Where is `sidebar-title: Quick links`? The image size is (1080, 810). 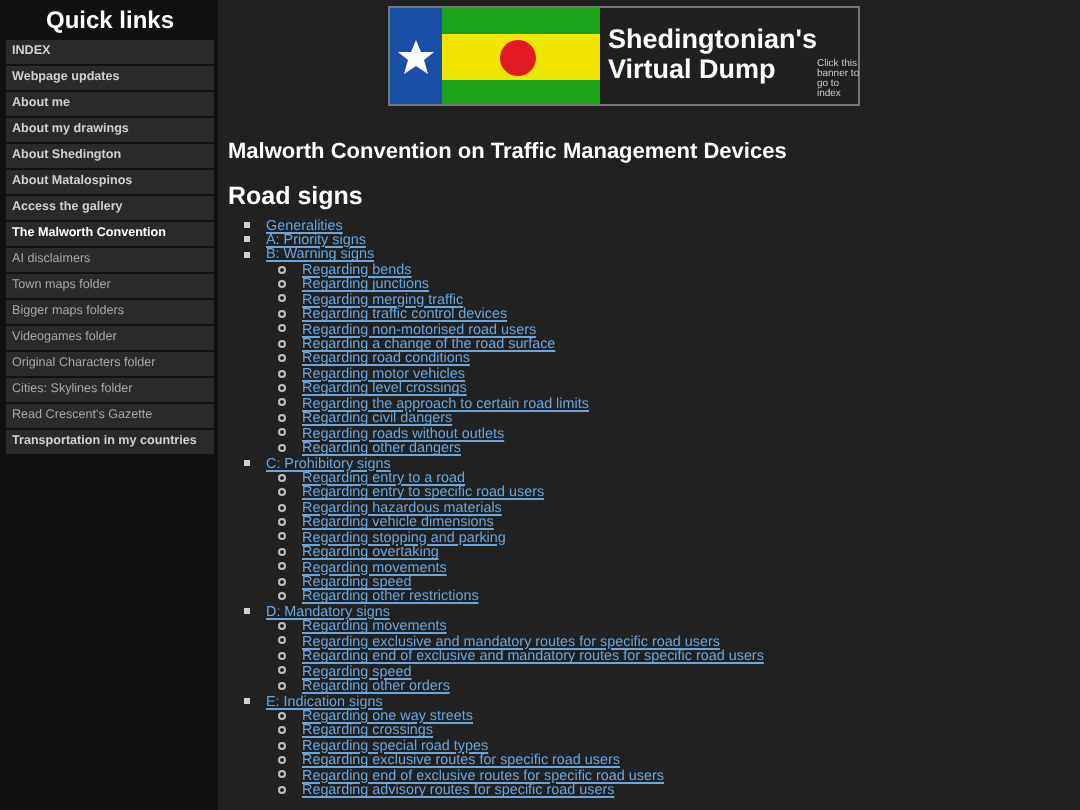 sidebar-title: Quick links is located at coordinates (110, 21).